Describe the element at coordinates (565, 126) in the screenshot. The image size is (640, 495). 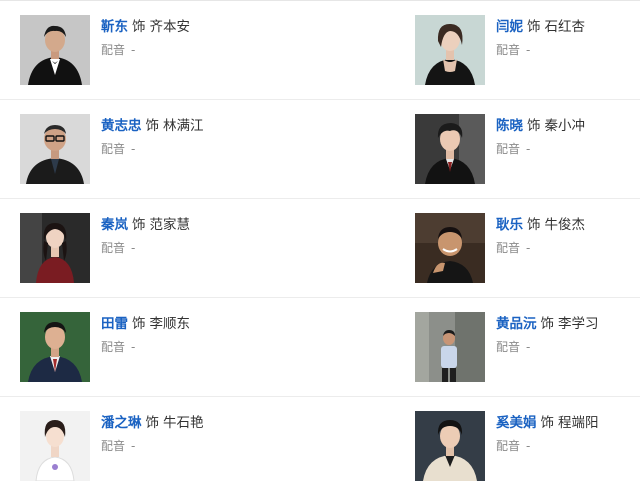
I see `role-name: 秦小冲` at that location.